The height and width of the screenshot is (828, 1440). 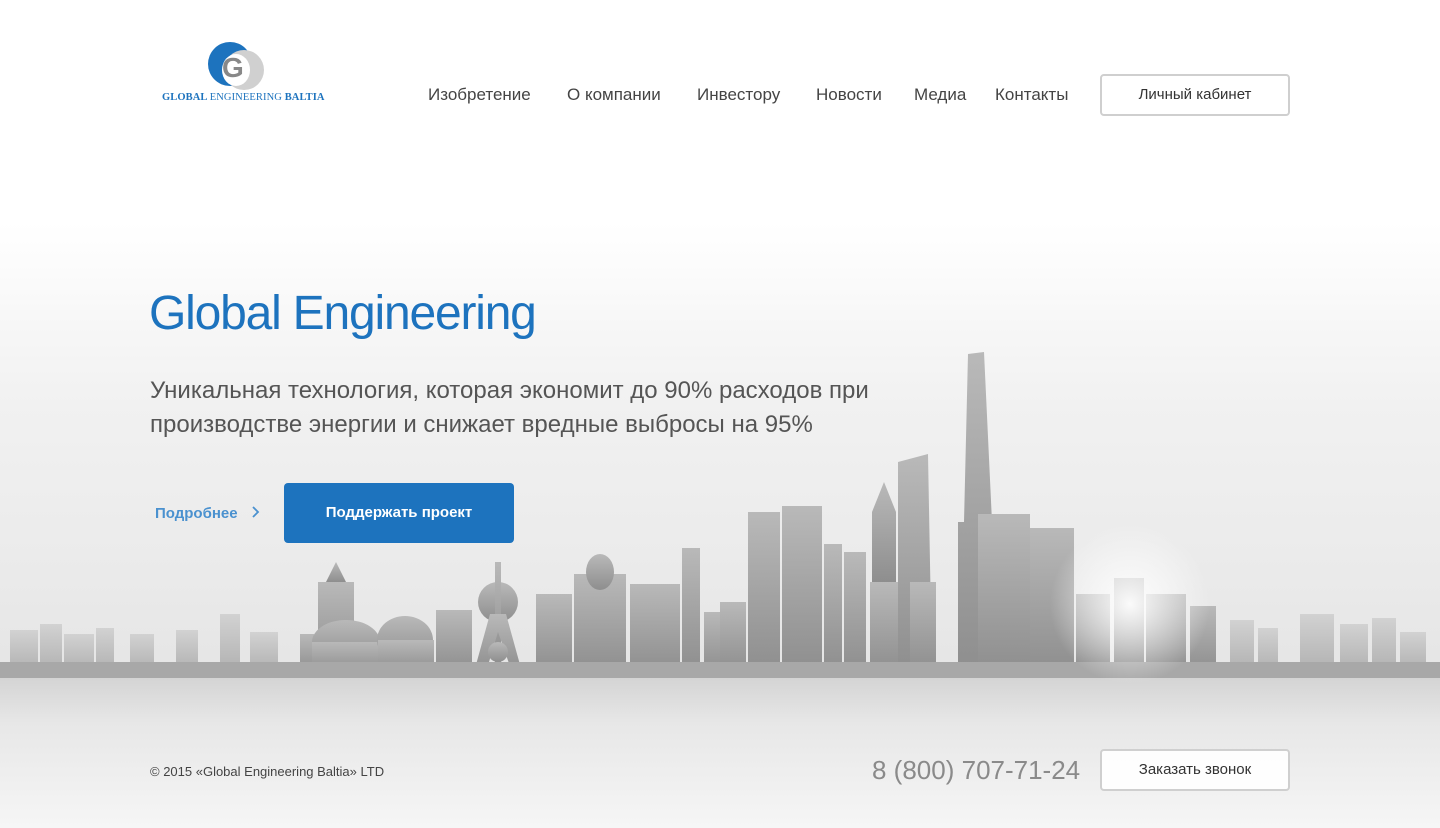 I want to click on logo-wordmark: GLOBAL ENGINEERING BALTIA, so click(x=243, y=97).